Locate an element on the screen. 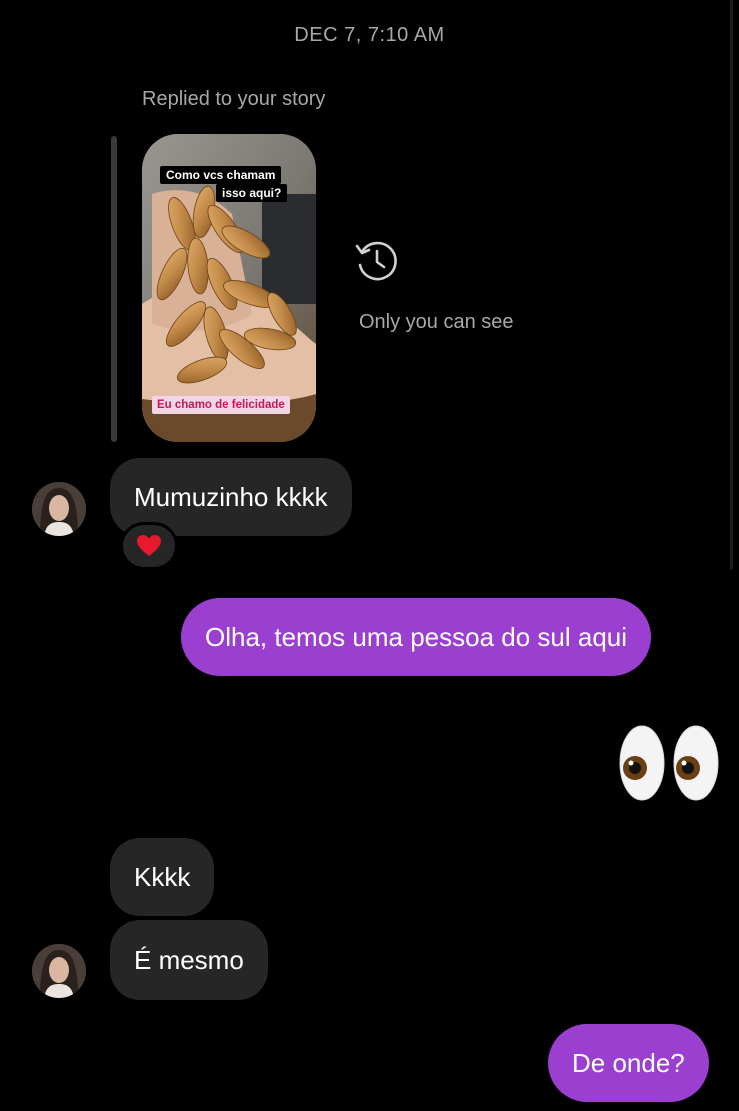 The width and height of the screenshot is (739, 1111). heart-icon is located at coordinates (149, 545).